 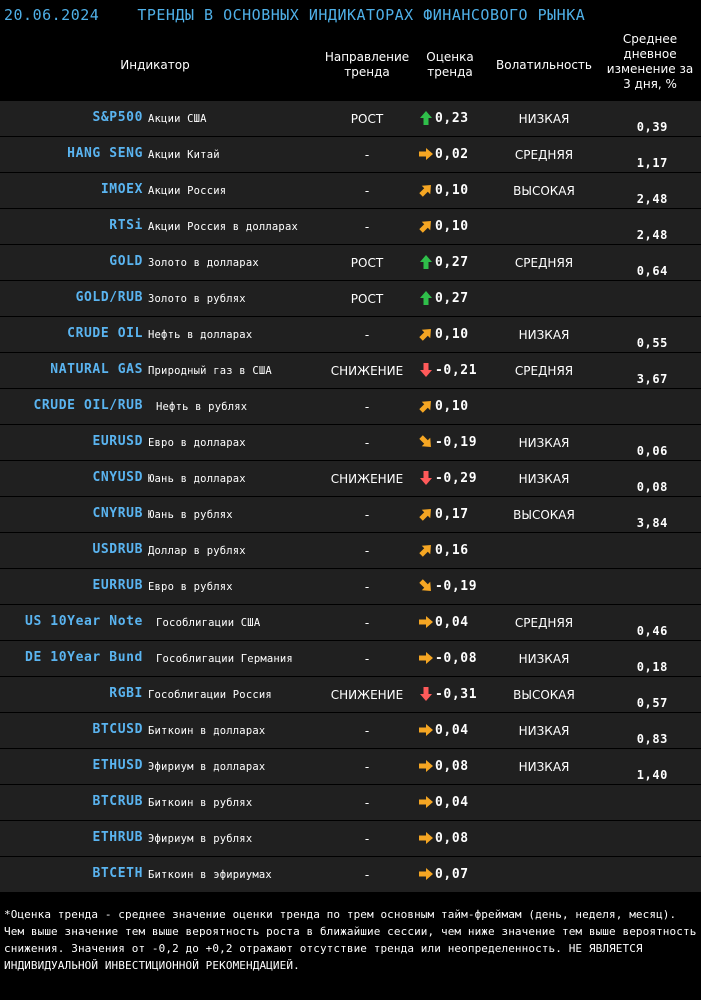 I want to click on trend-direction: РОСТ, so click(x=367, y=299).